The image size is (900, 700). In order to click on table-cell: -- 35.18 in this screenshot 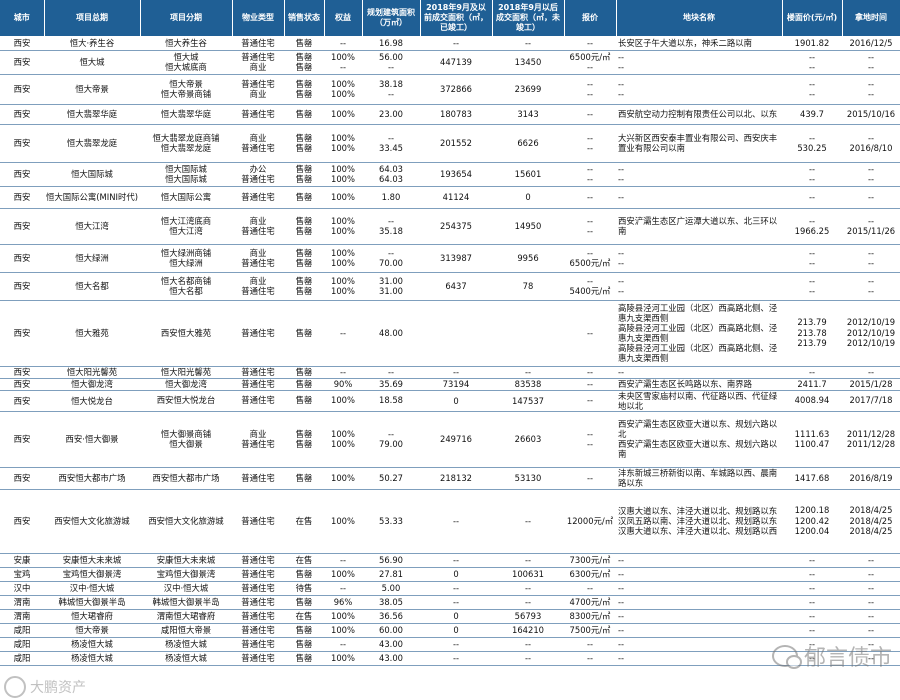, I will do `click(391, 226)`.